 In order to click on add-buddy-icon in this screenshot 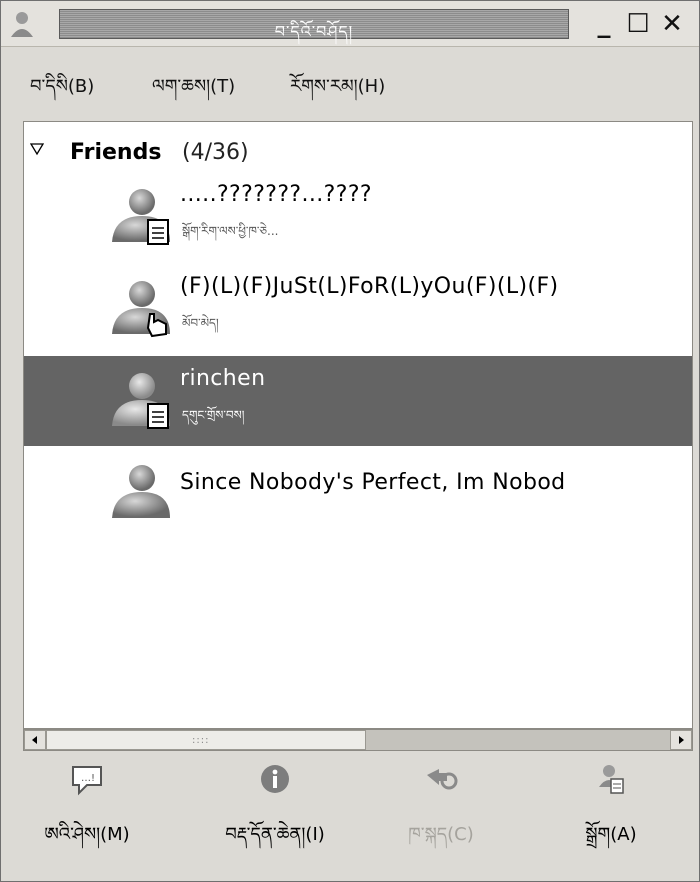, I will do `click(611, 779)`.